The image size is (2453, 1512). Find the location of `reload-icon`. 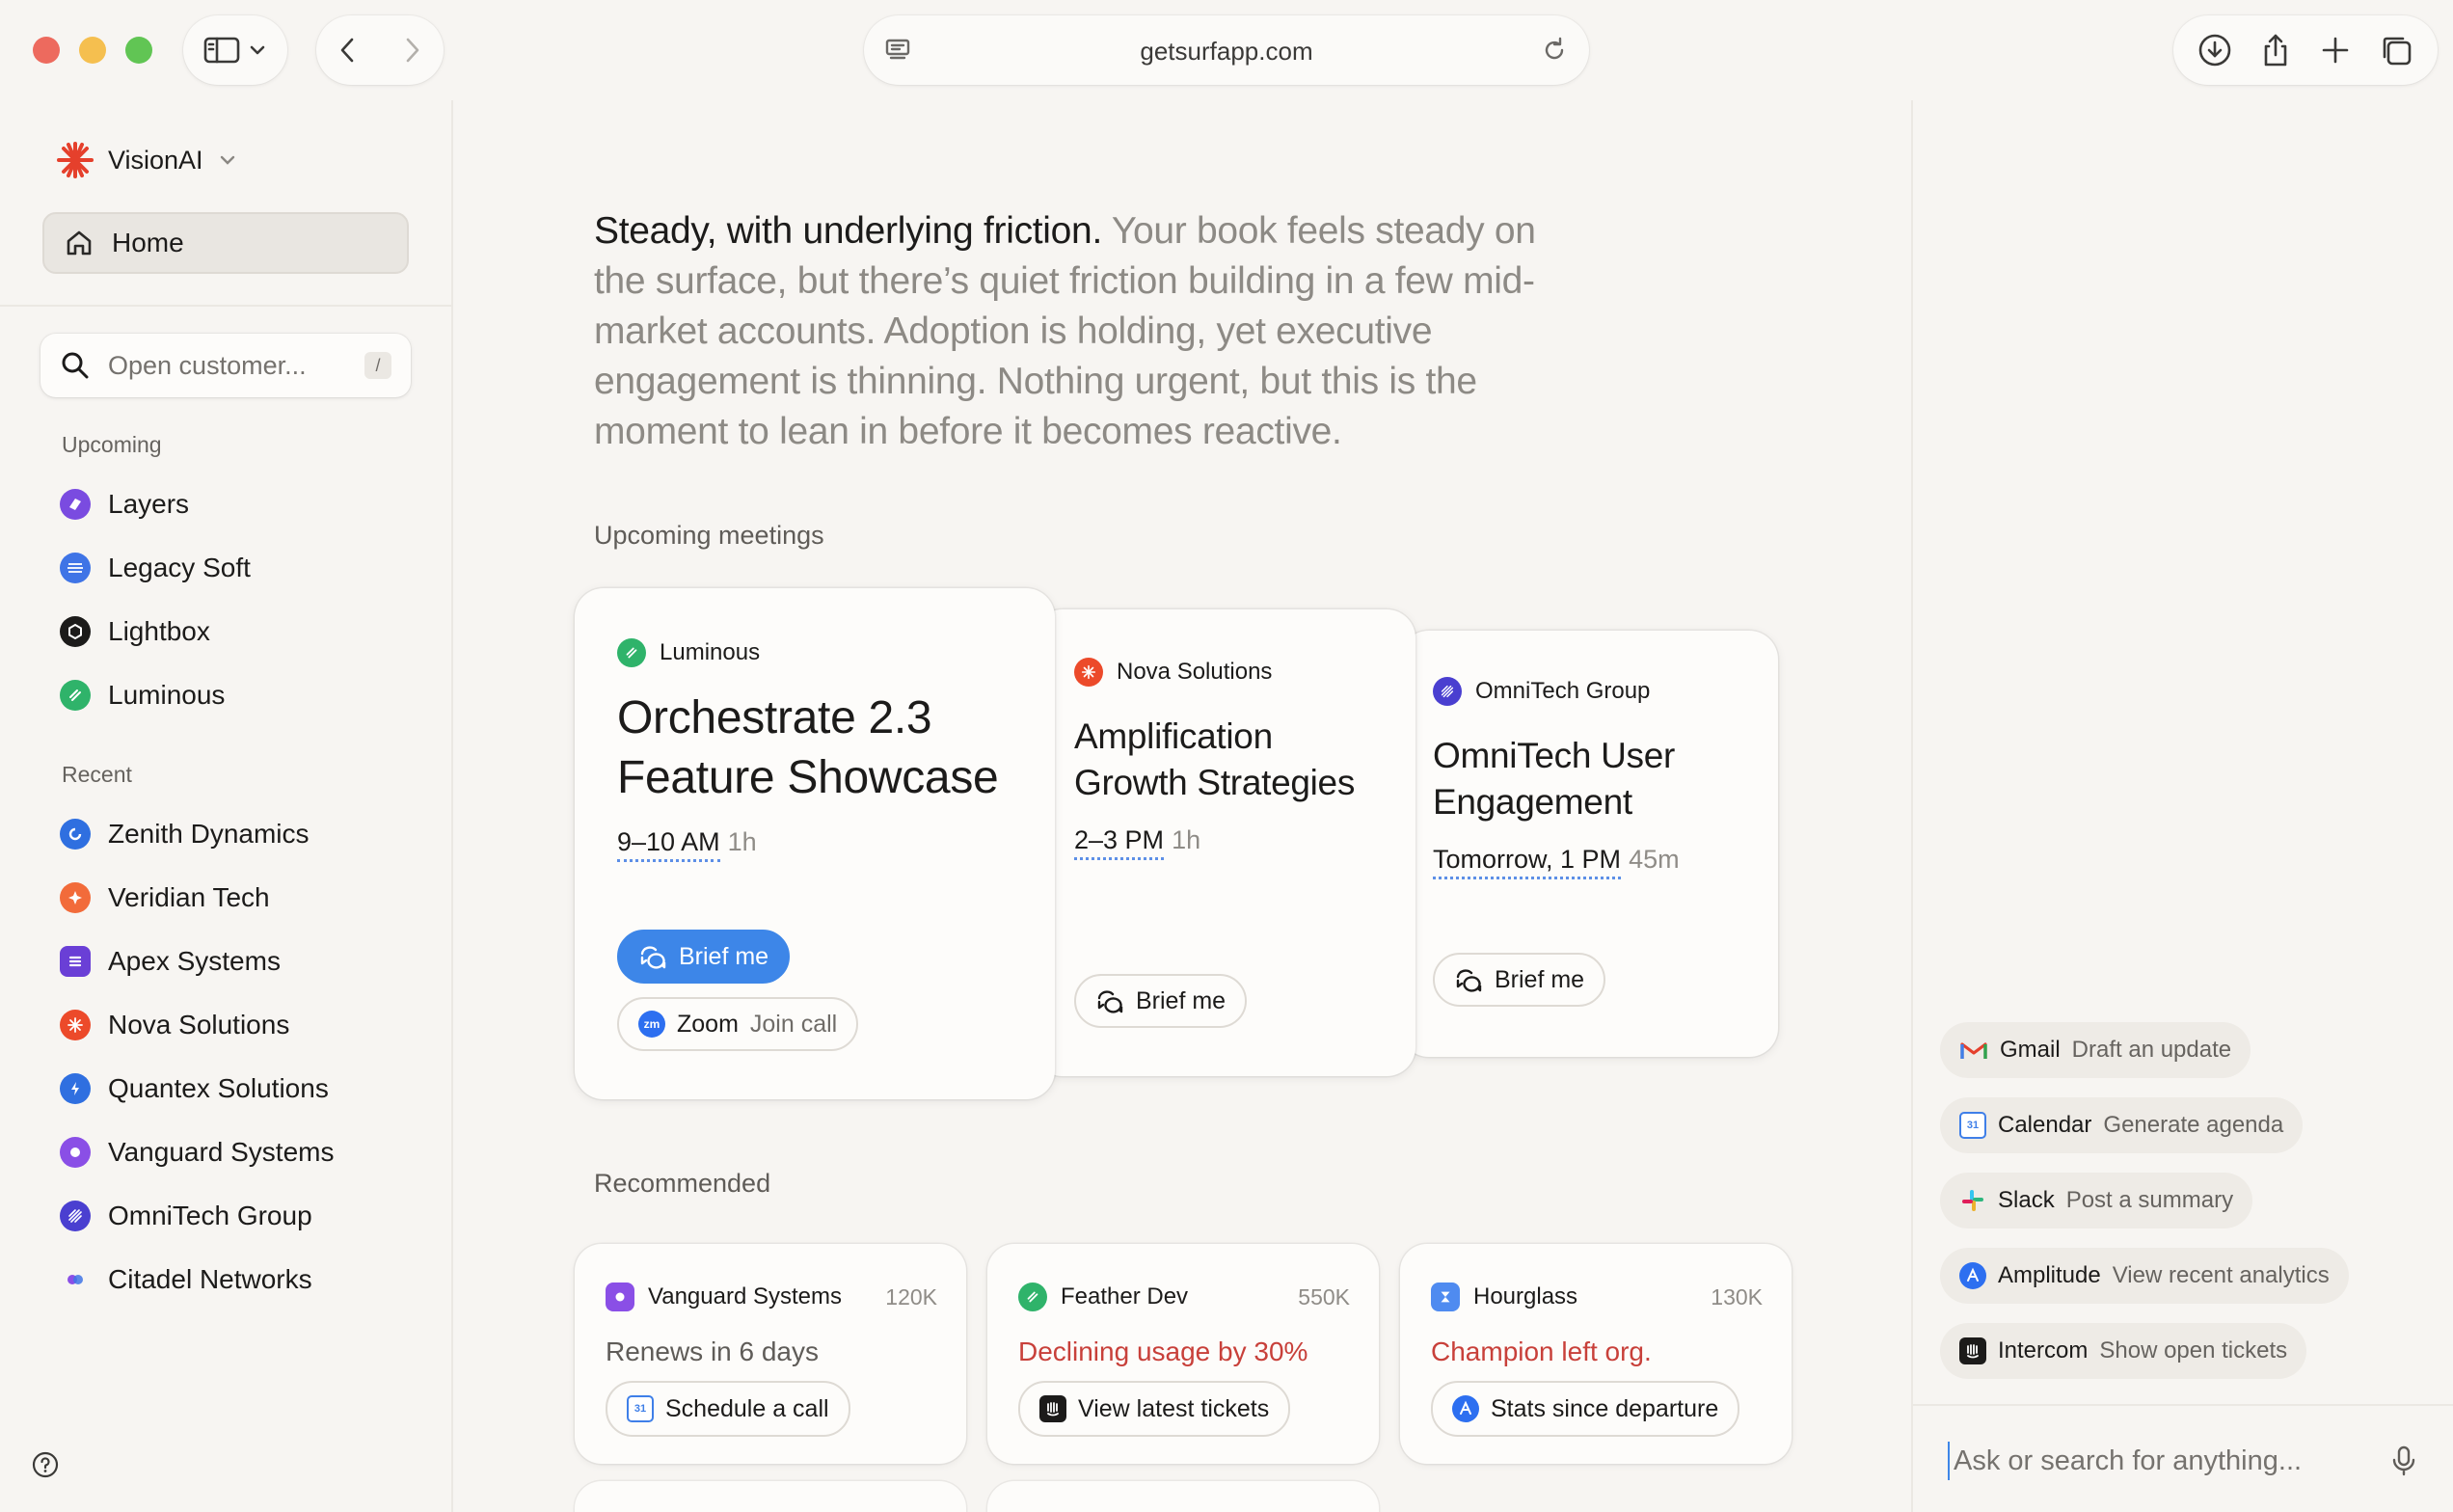

reload-icon is located at coordinates (1554, 50).